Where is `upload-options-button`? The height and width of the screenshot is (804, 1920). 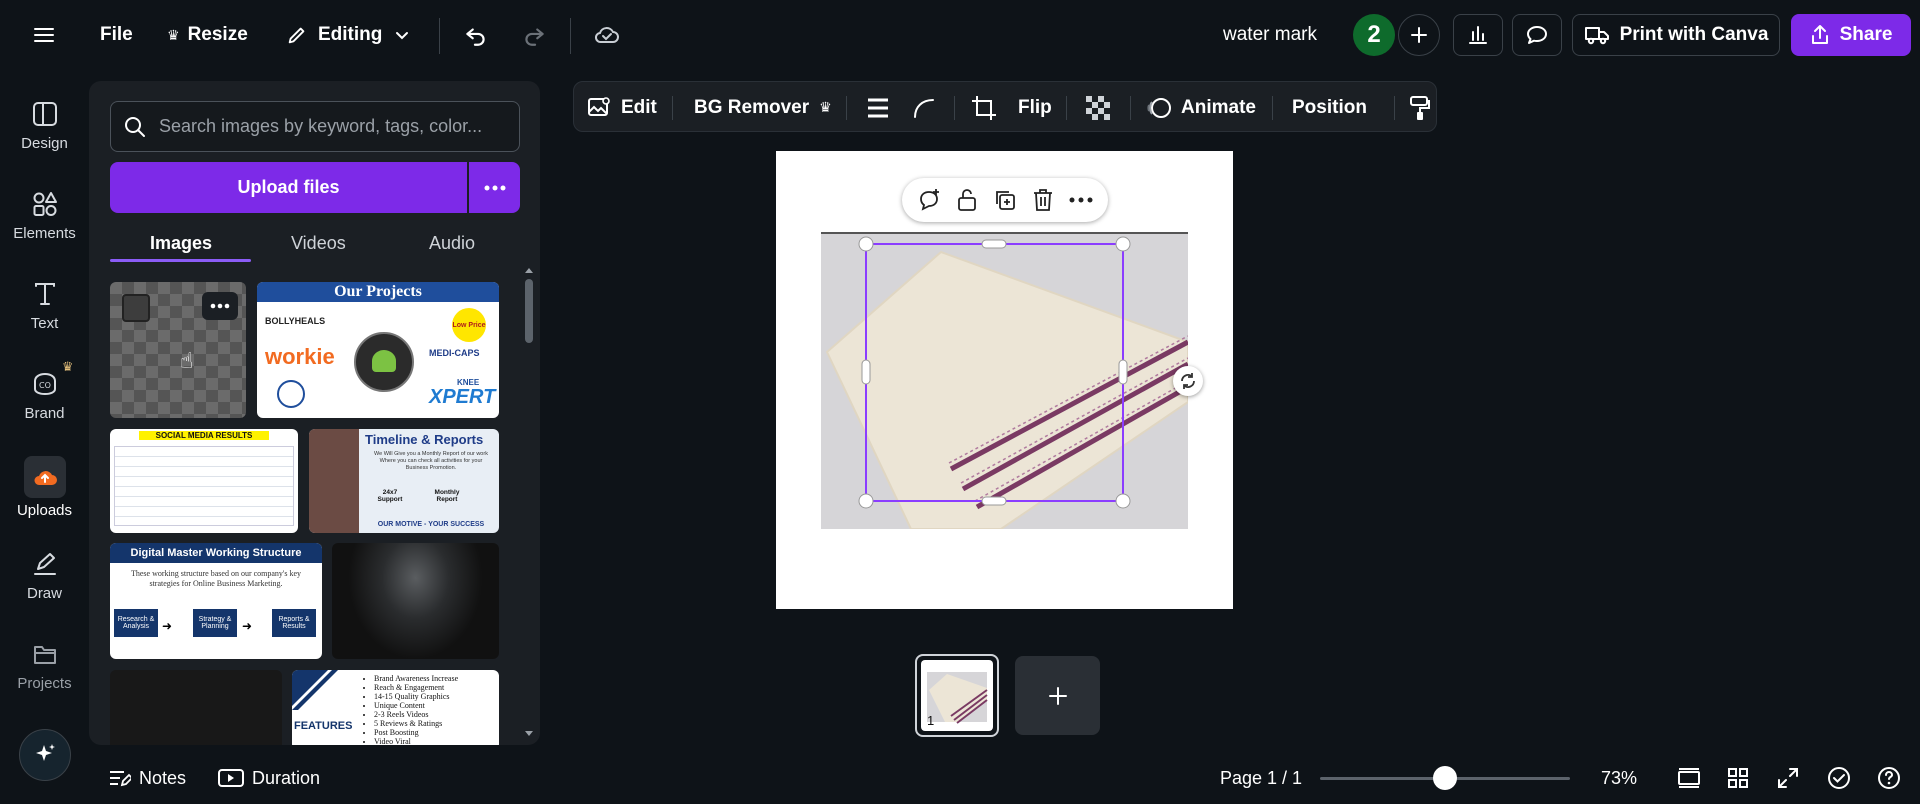
upload-options-button is located at coordinates (494, 187).